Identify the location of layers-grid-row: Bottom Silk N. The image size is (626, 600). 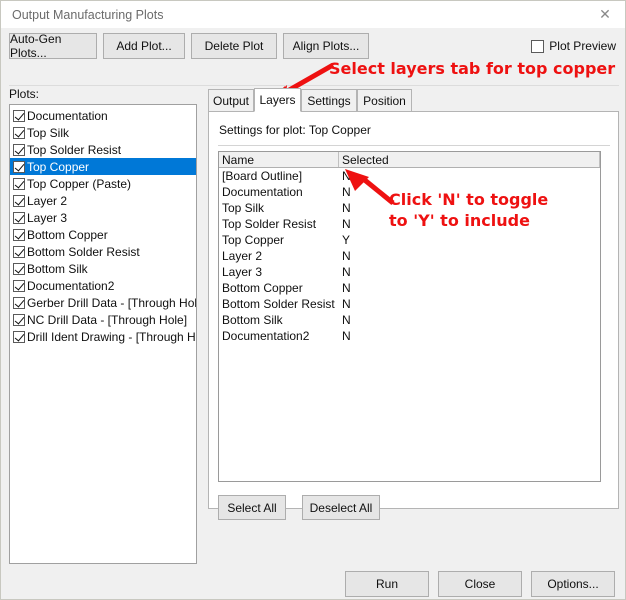
(409, 320).